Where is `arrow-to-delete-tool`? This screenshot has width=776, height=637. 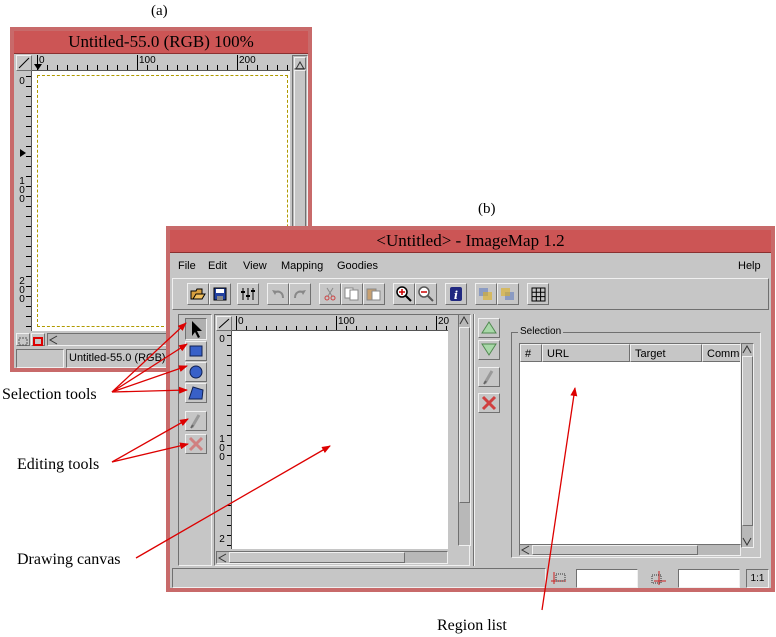 arrow-to-delete-tool is located at coordinates (150, 452).